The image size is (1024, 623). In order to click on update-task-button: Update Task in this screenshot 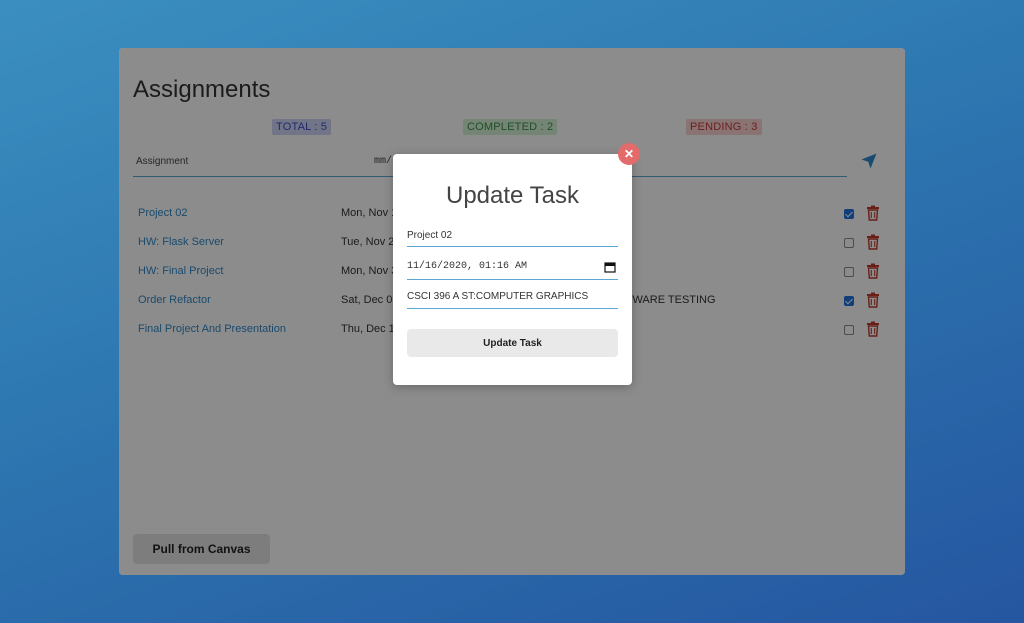, I will do `click(512, 343)`.